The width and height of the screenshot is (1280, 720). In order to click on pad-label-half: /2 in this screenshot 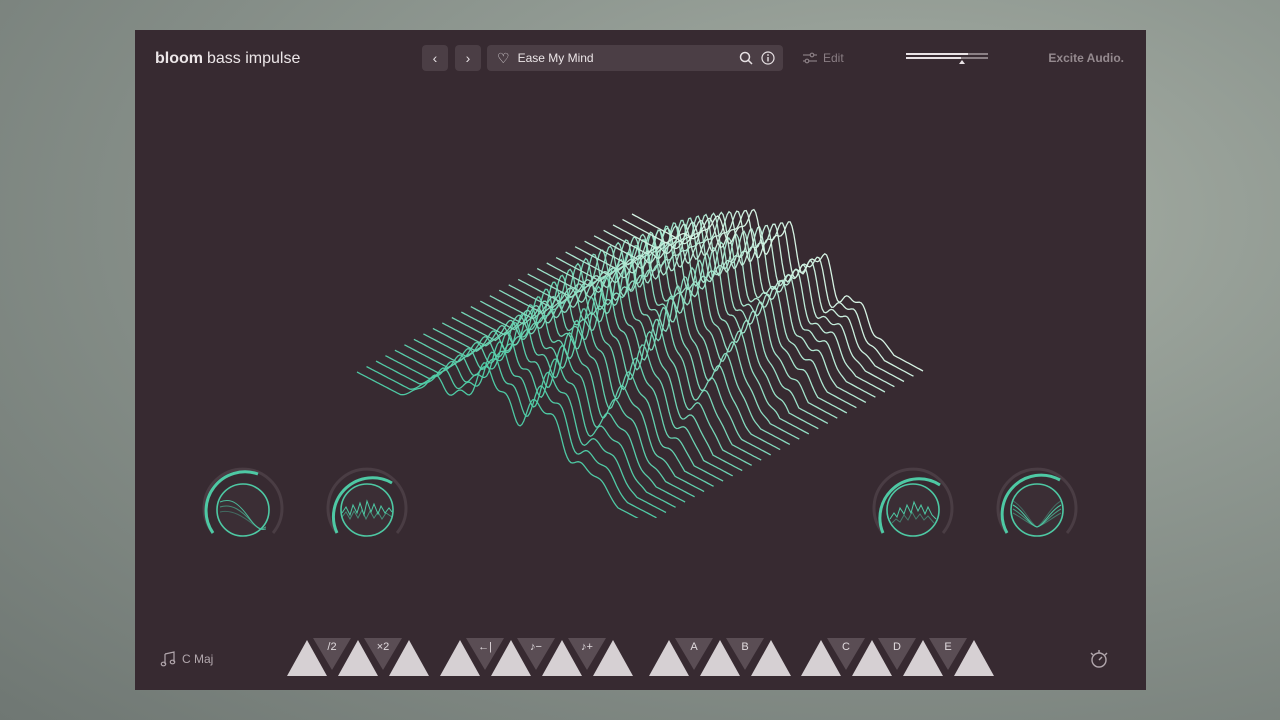, I will do `click(331, 647)`.